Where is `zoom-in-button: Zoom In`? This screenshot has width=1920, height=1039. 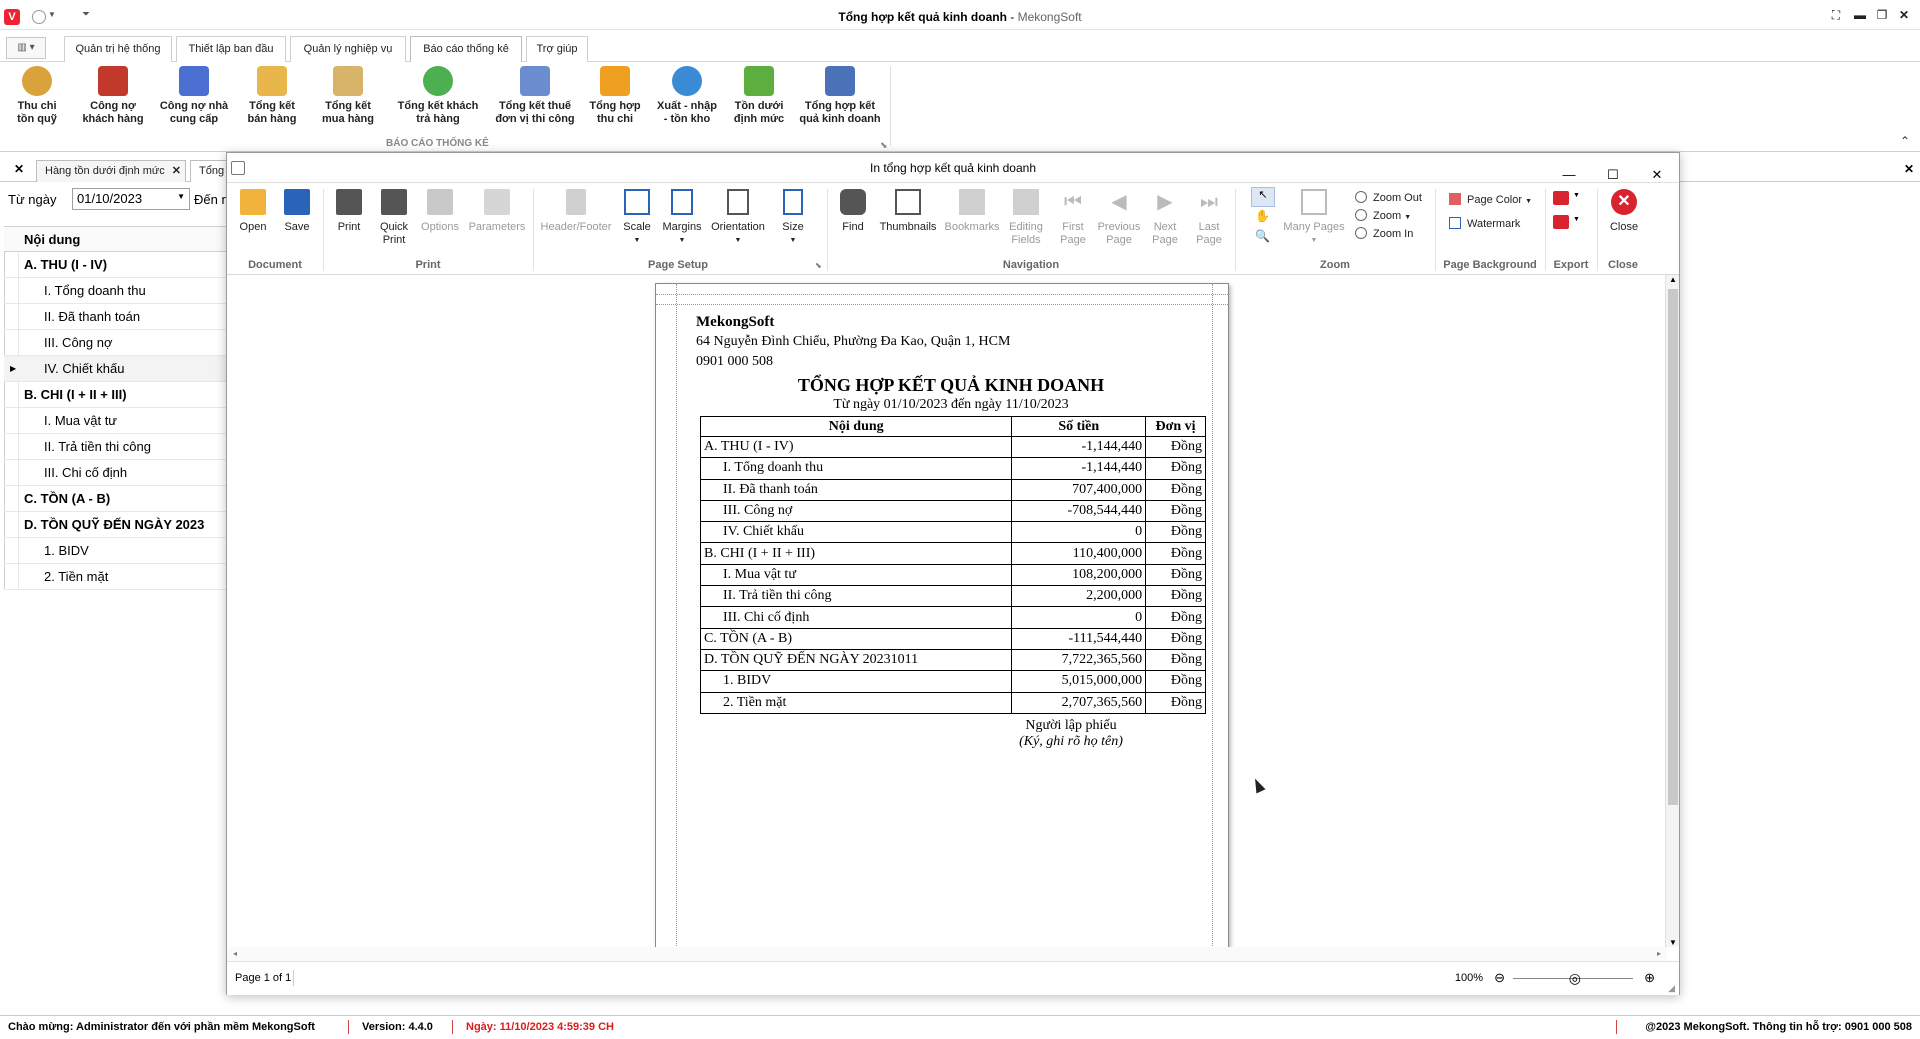
zoom-in-button: Zoom In is located at coordinates (1384, 234).